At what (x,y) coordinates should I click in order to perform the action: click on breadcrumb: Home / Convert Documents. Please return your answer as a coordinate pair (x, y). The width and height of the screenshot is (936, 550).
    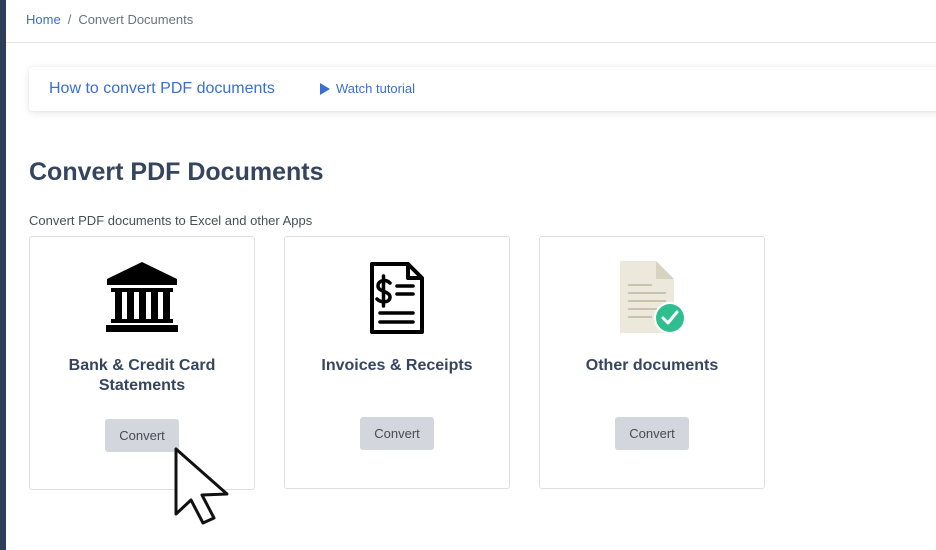
    Looking at the image, I should click on (109, 19).